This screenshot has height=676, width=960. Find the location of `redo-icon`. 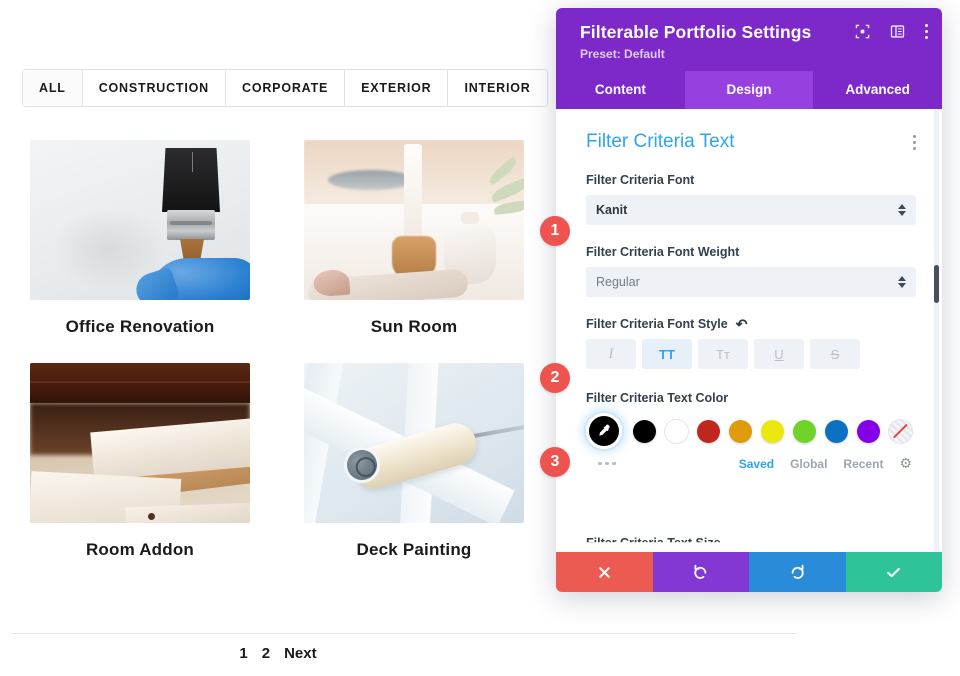

redo-icon is located at coordinates (797, 571).